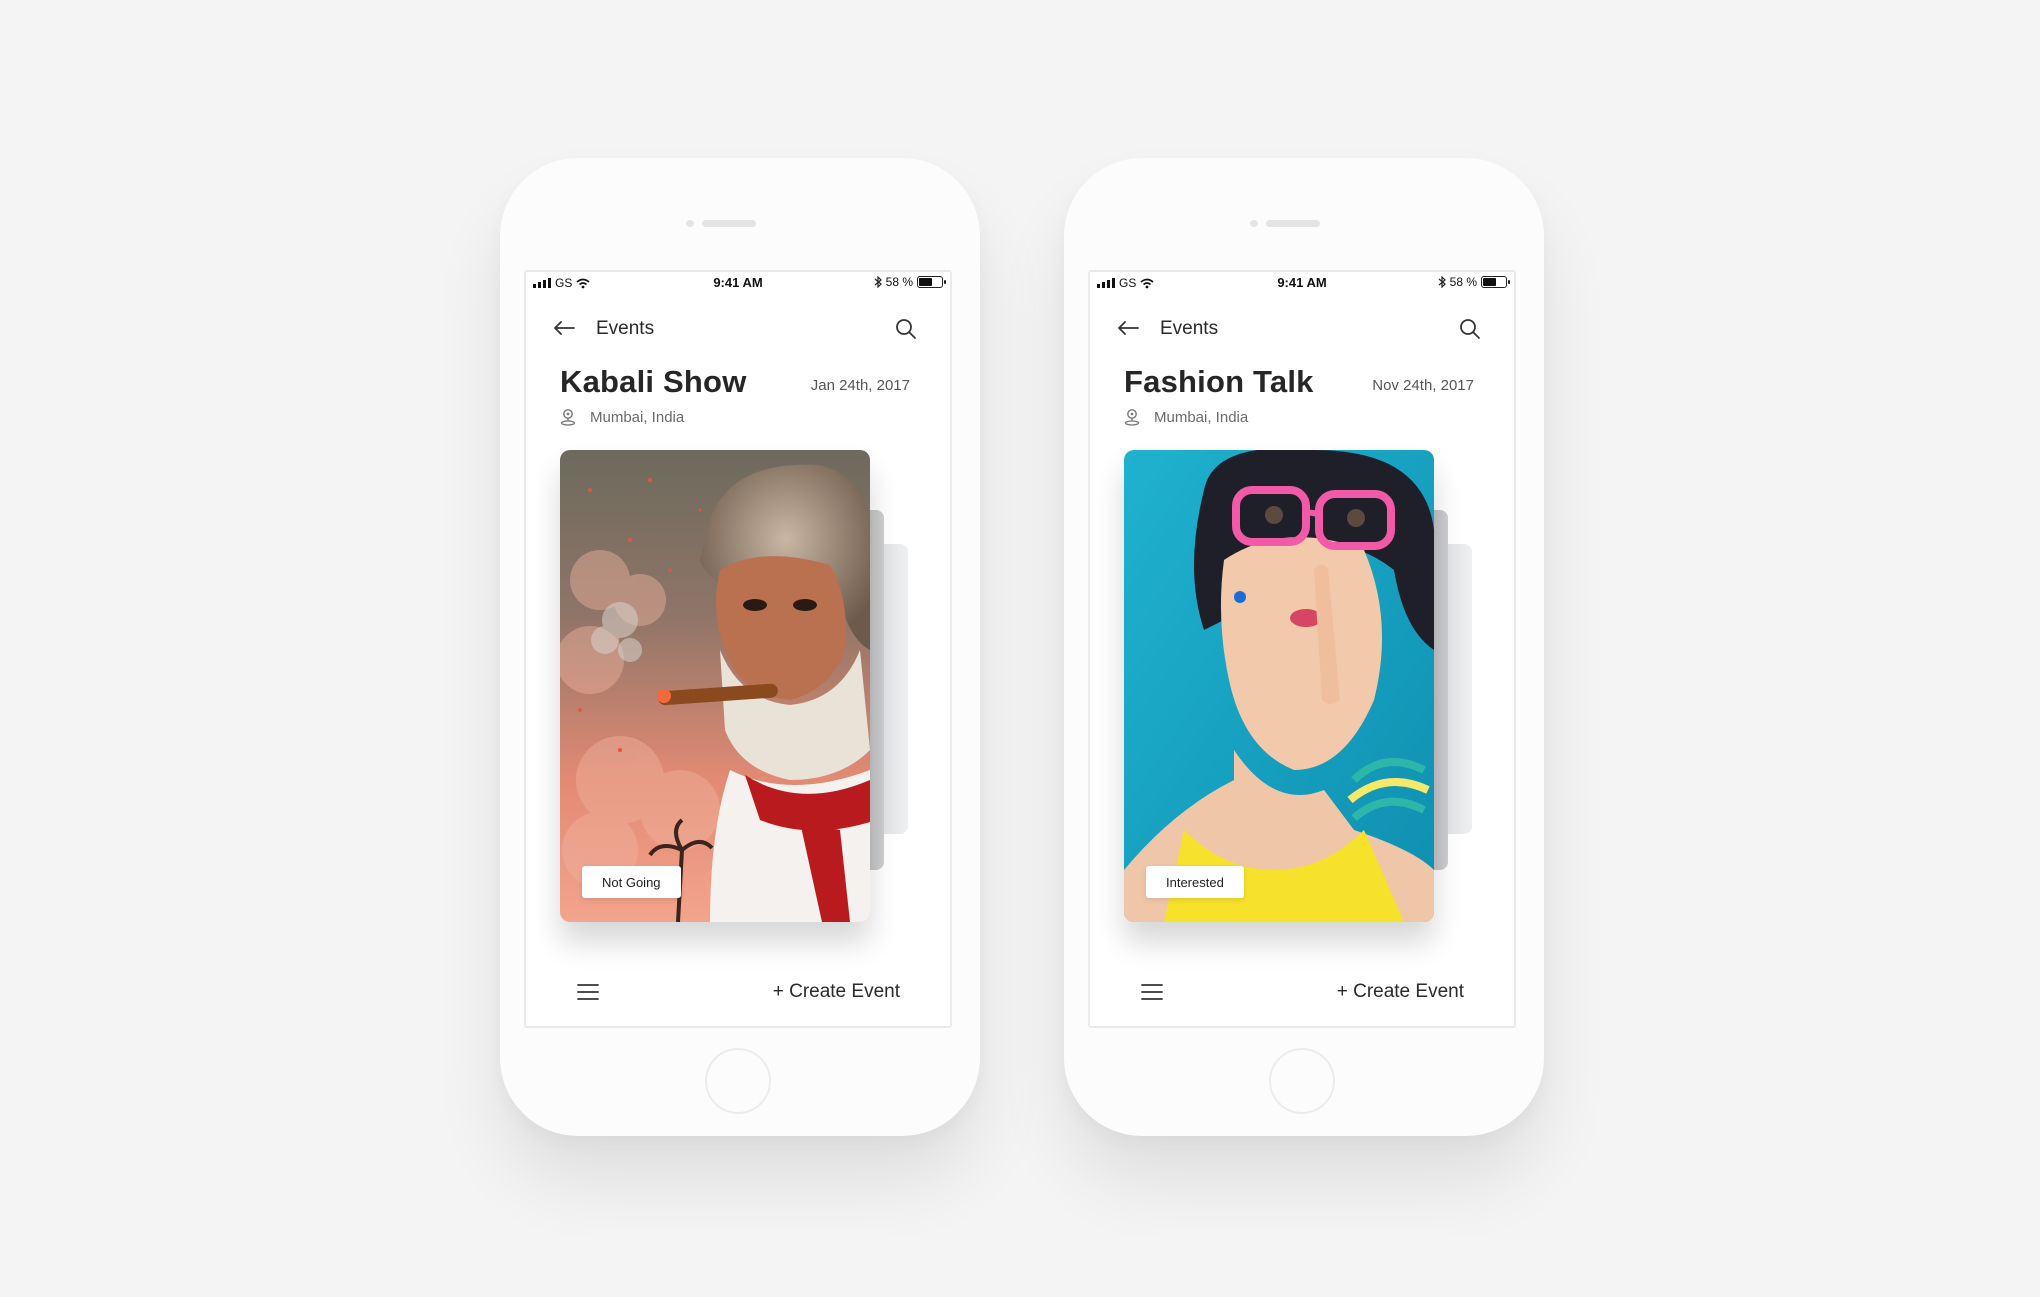  What do you see at coordinates (653, 381) in the screenshot?
I see `event-title: Kabali Show` at bounding box center [653, 381].